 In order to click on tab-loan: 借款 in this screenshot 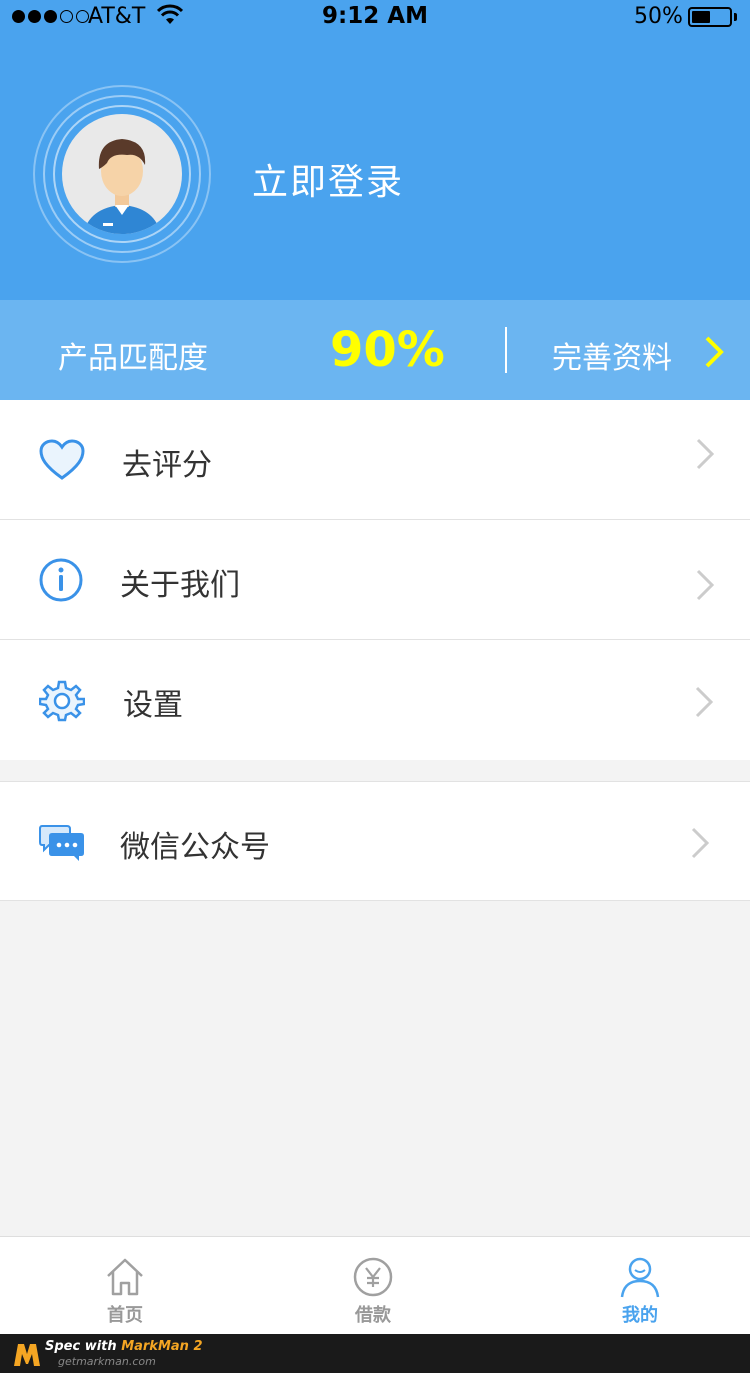, I will do `click(373, 1286)`.